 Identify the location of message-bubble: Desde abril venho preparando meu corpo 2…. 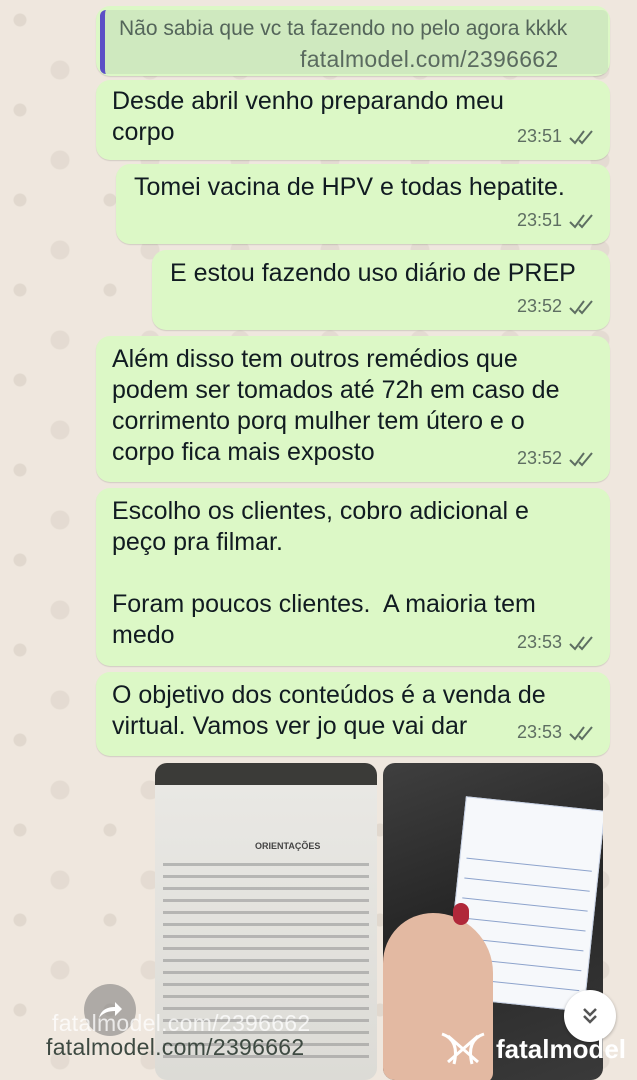
(353, 120).